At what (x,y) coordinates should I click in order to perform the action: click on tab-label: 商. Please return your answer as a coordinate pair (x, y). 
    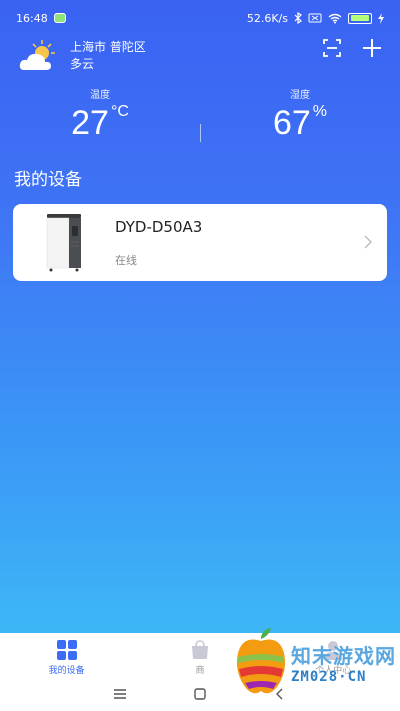
    Looking at the image, I should click on (200, 671).